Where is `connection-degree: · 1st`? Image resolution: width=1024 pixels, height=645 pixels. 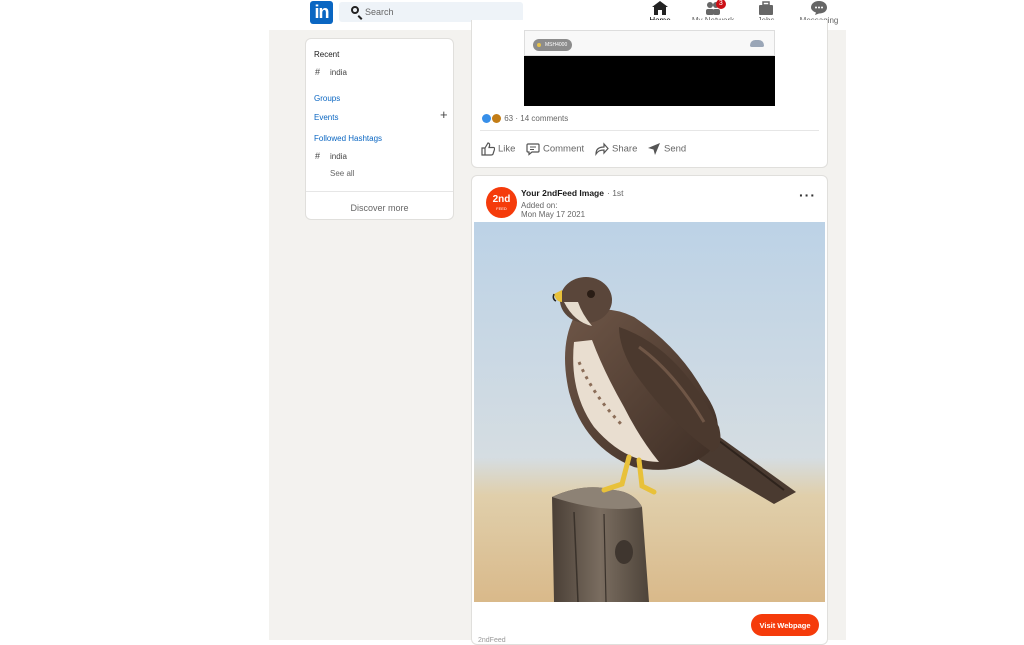
connection-degree: · 1st is located at coordinates (615, 193).